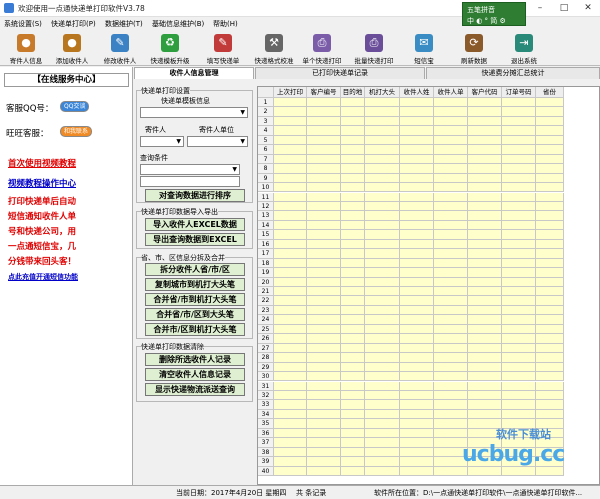 This screenshot has width=600, height=499. What do you see at coordinates (290, 92) in the screenshot?
I see `column-header: 上次打印` at bounding box center [290, 92].